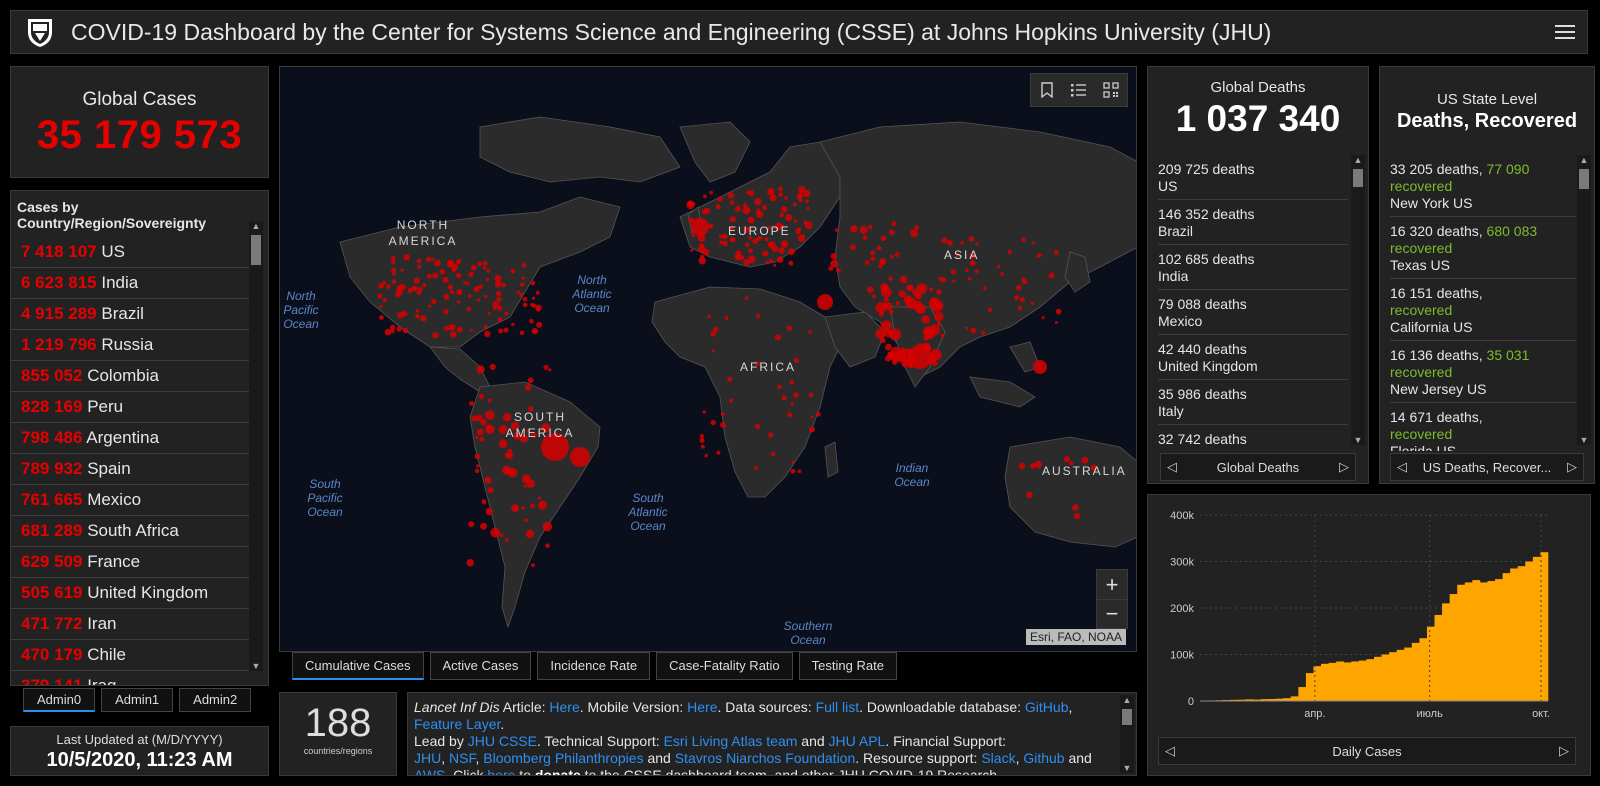 This screenshot has height=786, width=1600. I want to click on tab-admin-1: Admin1, so click(137, 700).